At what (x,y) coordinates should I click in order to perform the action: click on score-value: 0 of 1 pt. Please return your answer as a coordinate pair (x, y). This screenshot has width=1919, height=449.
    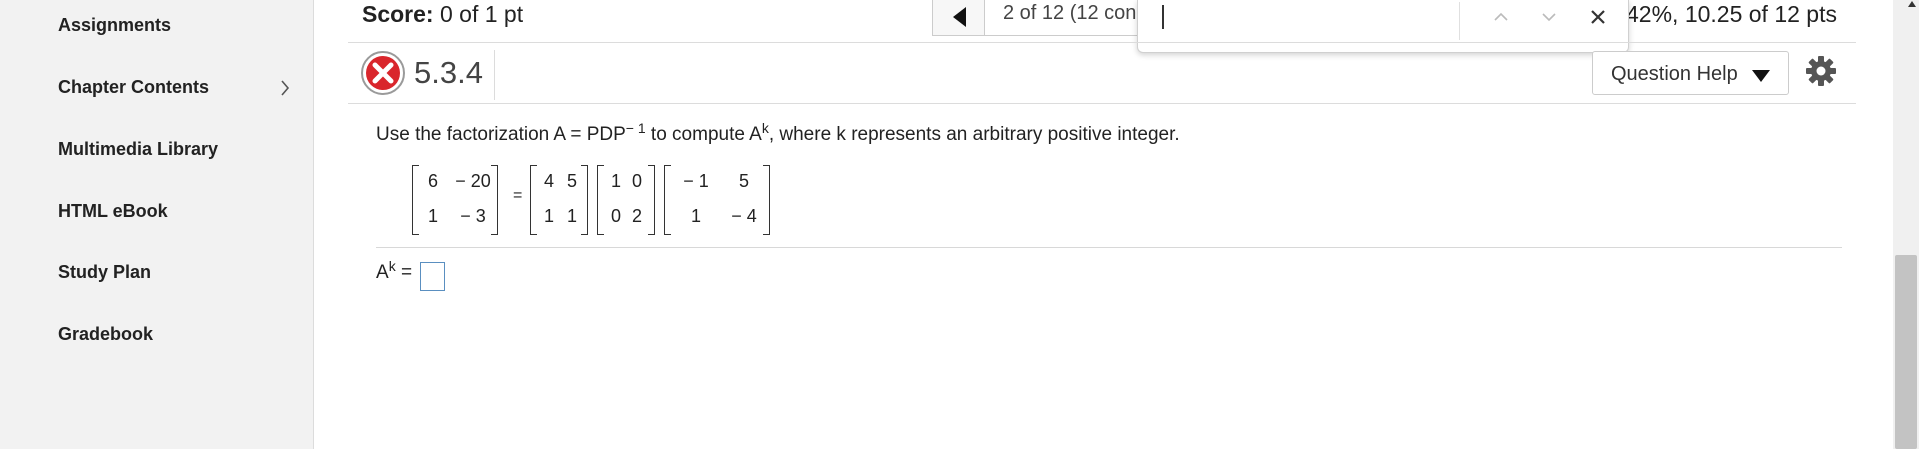
    Looking at the image, I should click on (481, 14).